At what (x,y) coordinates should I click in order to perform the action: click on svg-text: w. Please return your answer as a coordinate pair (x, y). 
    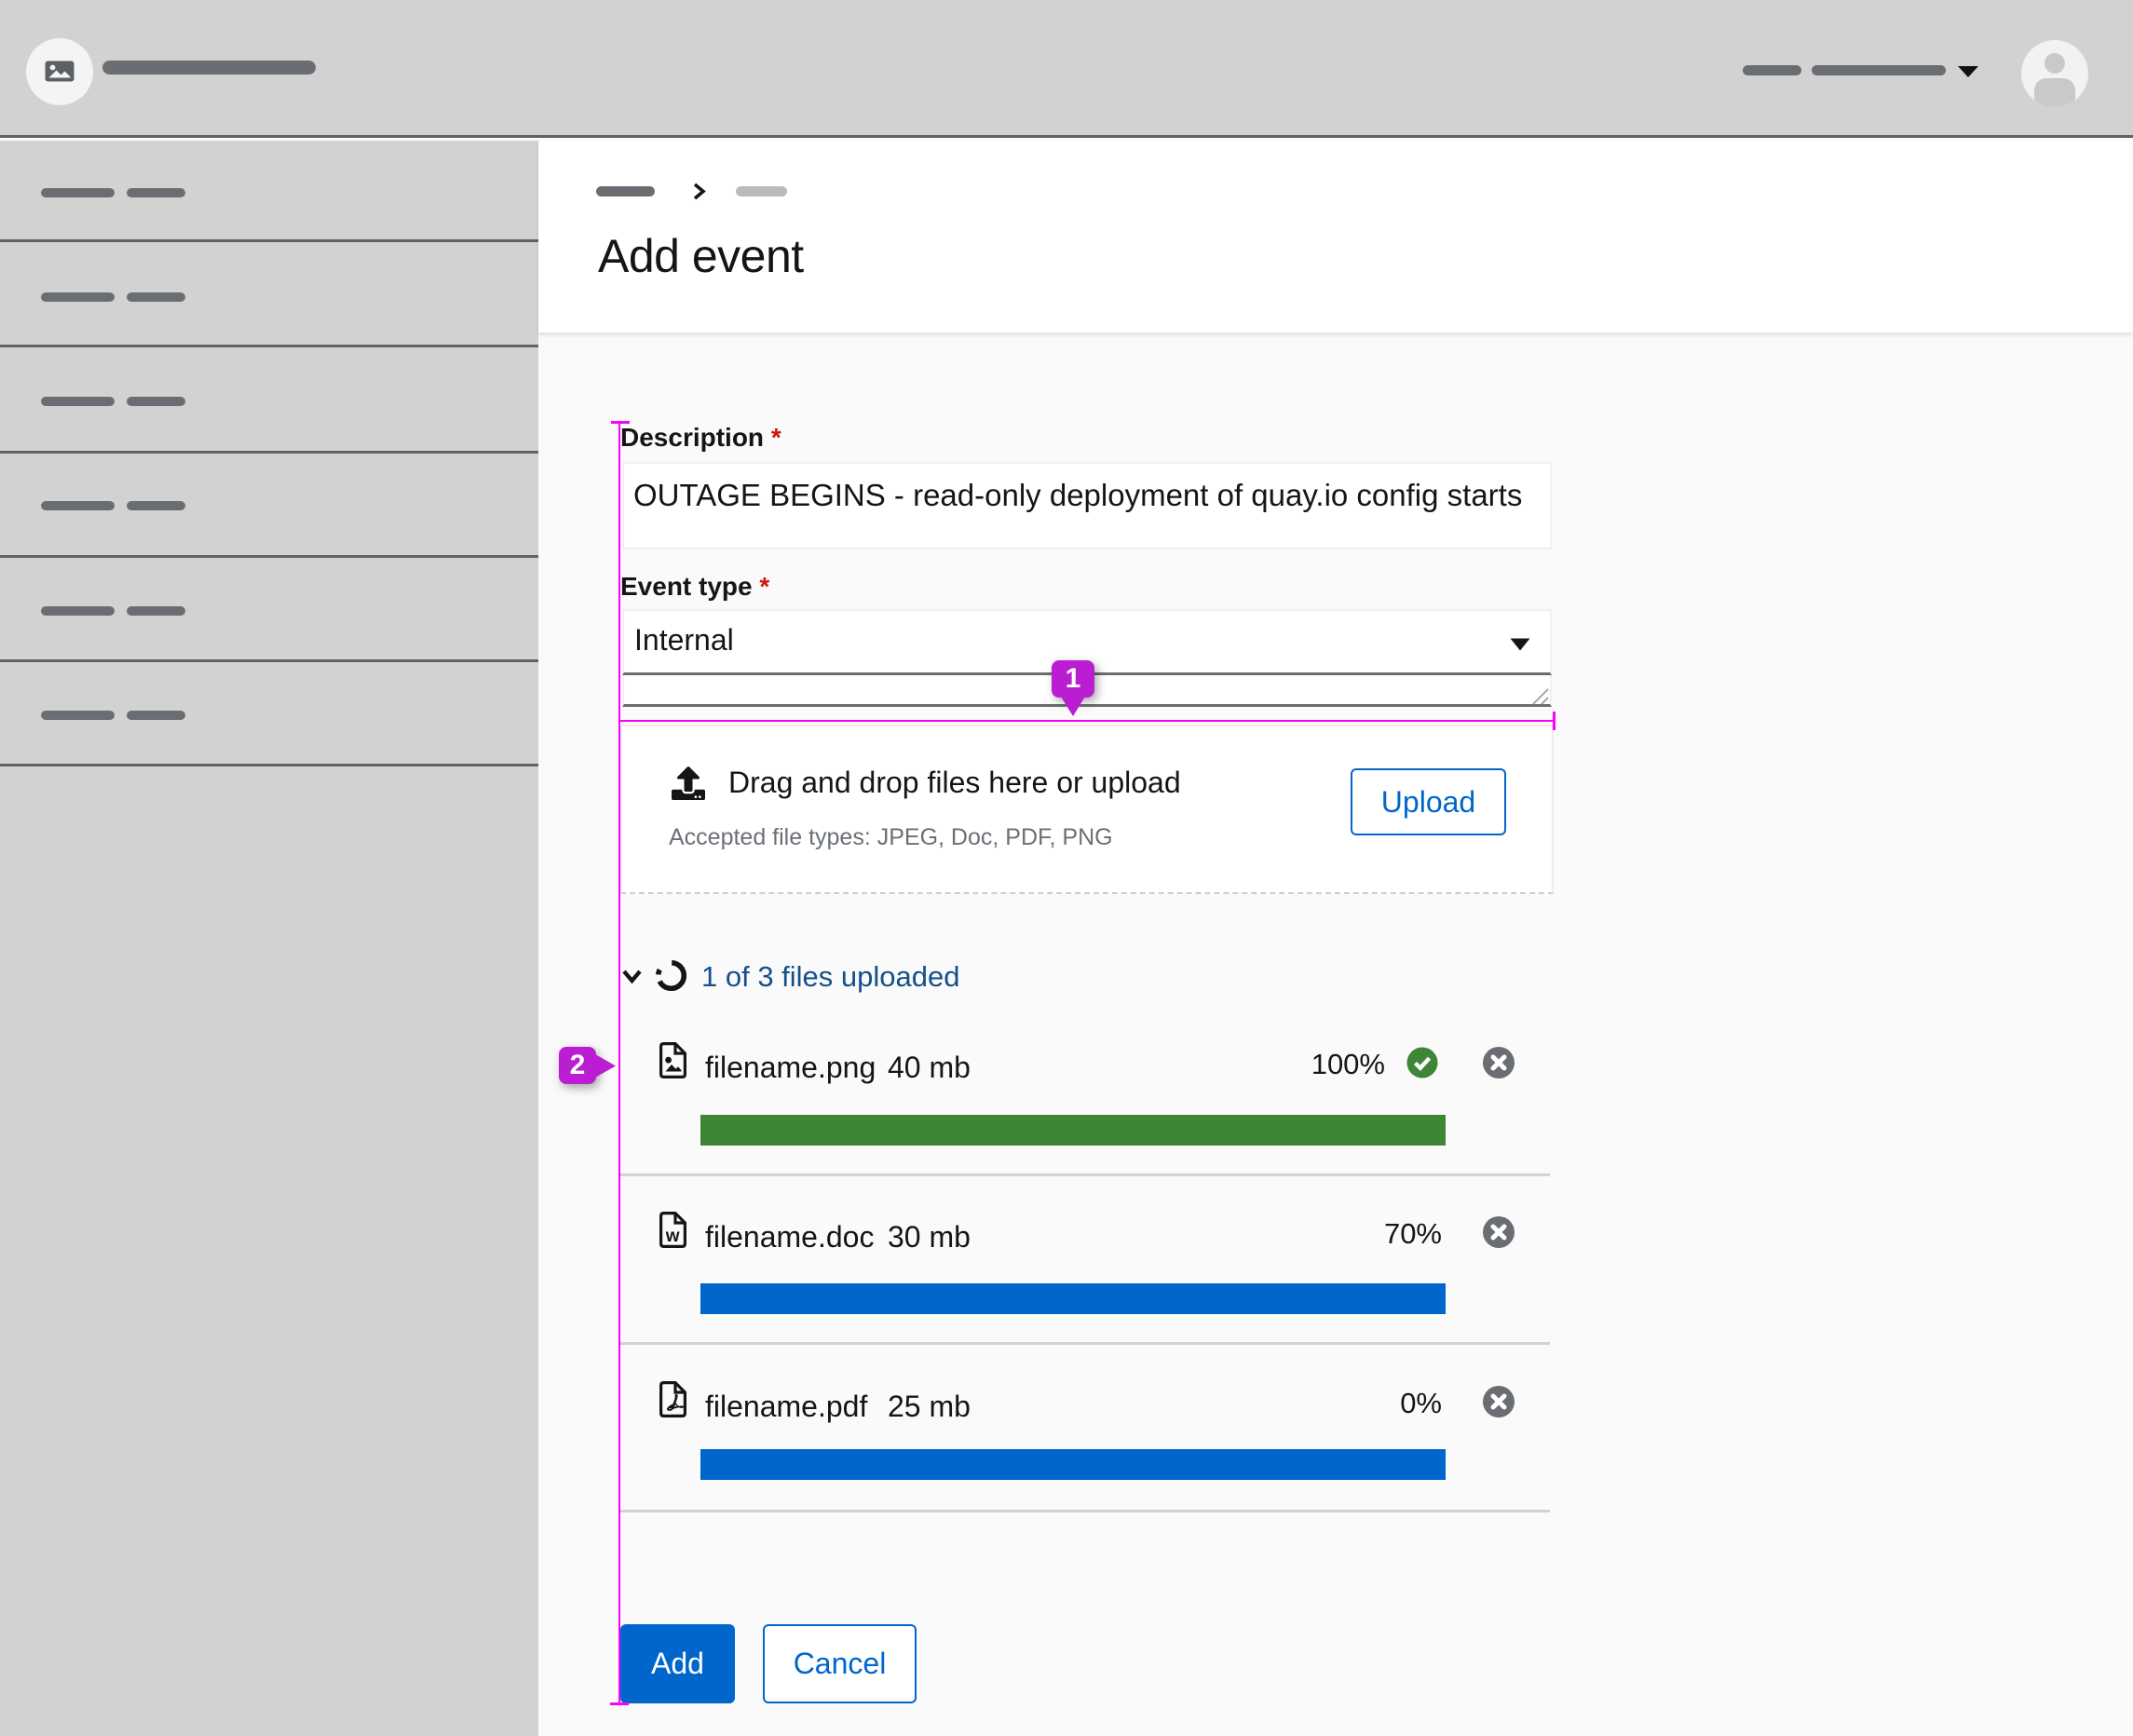
    Looking at the image, I should click on (673, 1236).